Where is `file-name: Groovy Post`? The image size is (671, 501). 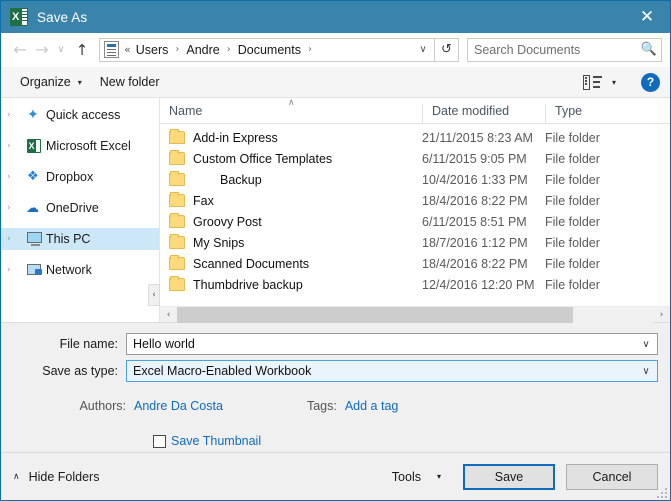
file-name: Groovy Post is located at coordinates (227, 221).